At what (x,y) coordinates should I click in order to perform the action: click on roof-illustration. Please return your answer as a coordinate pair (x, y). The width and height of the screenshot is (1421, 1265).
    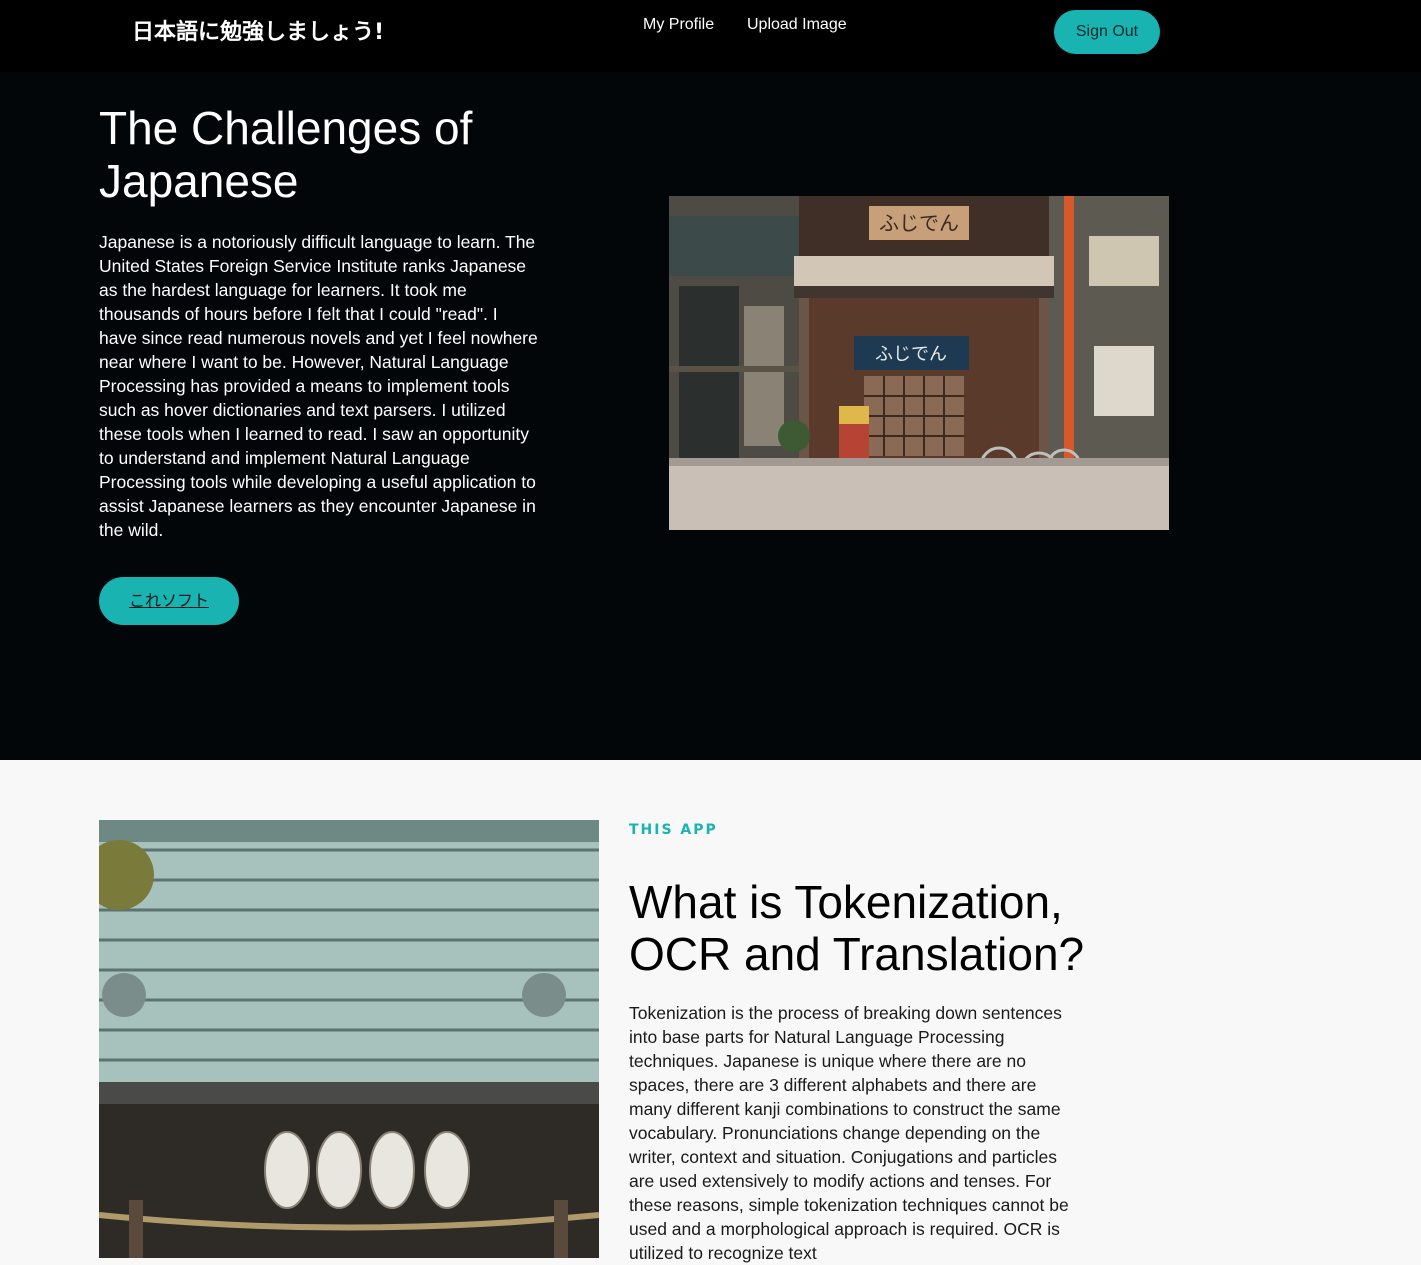
    Looking at the image, I should click on (349, 1039).